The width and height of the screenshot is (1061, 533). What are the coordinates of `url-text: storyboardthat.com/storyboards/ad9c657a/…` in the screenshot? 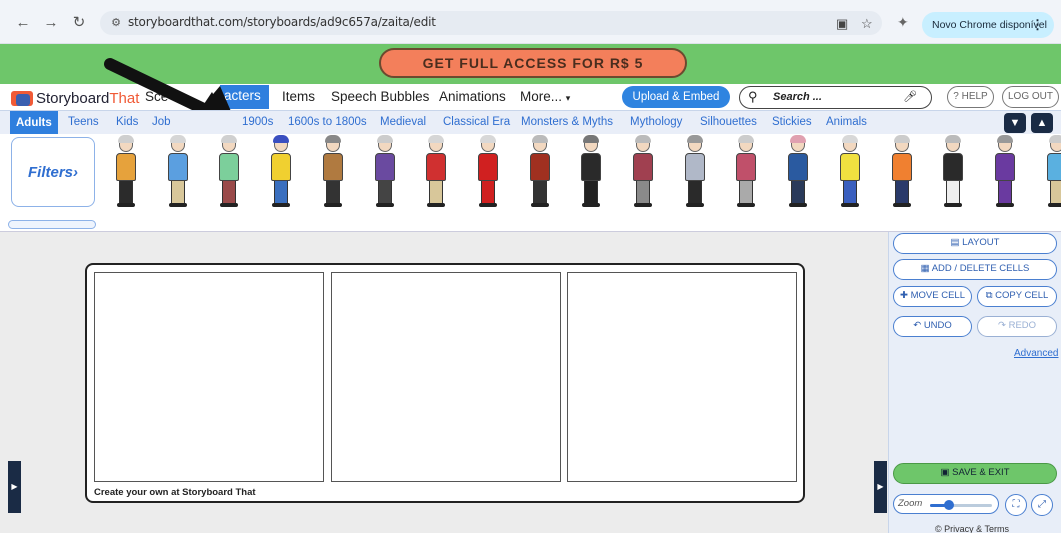 It's located at (282, 22).